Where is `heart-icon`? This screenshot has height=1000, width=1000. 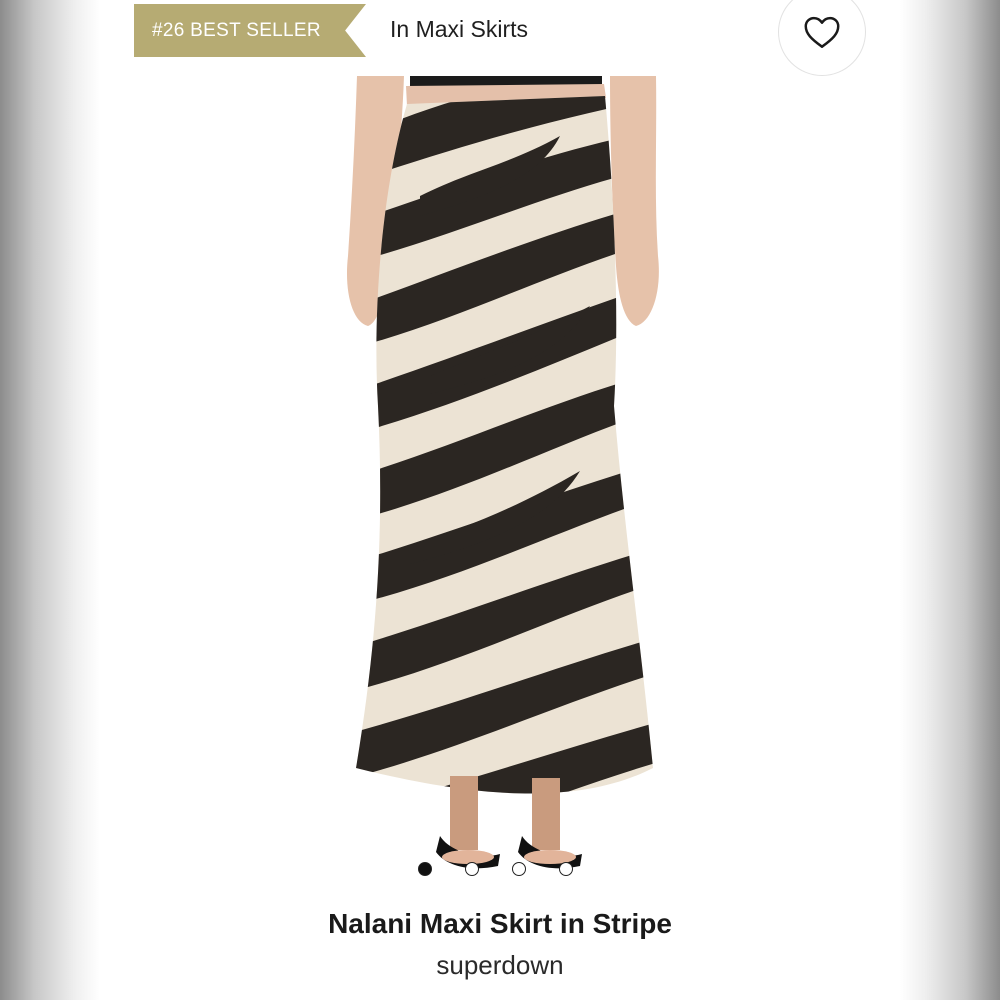
heart-icon is located at coordinates (822, 32).